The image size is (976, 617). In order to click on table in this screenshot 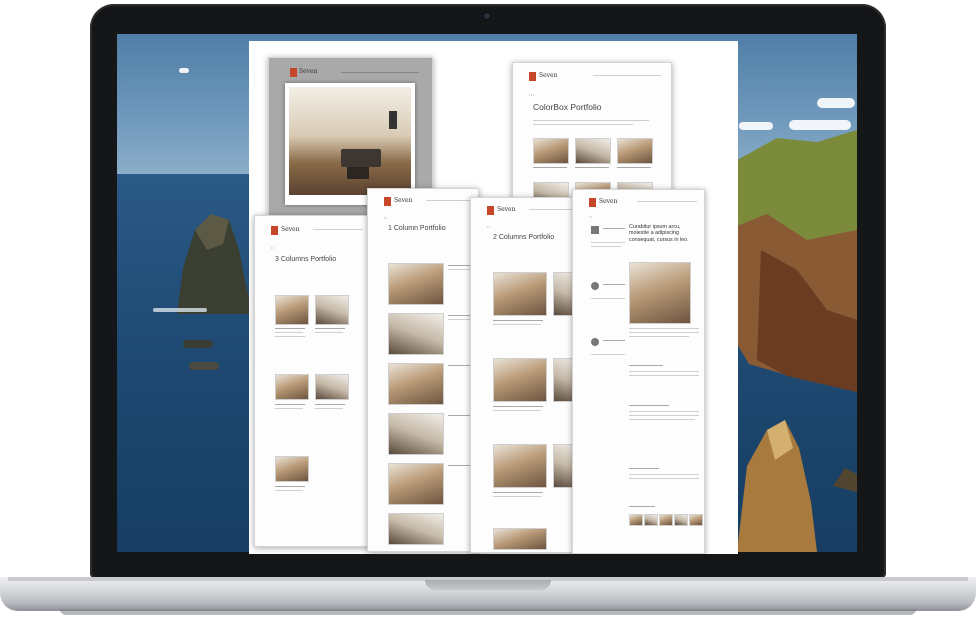, I will do `click(358, 173)`.